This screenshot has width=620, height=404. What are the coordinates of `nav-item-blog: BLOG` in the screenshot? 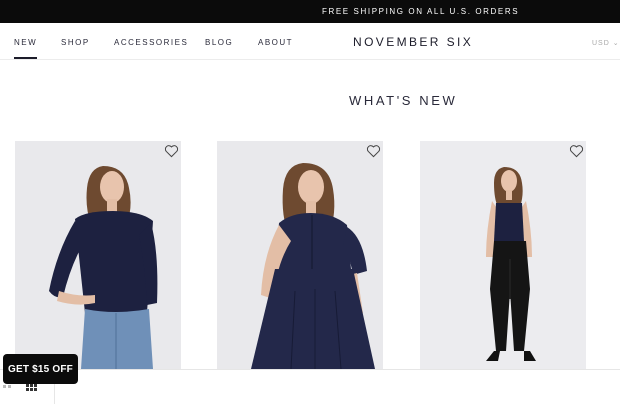 It's located at (219, 42).